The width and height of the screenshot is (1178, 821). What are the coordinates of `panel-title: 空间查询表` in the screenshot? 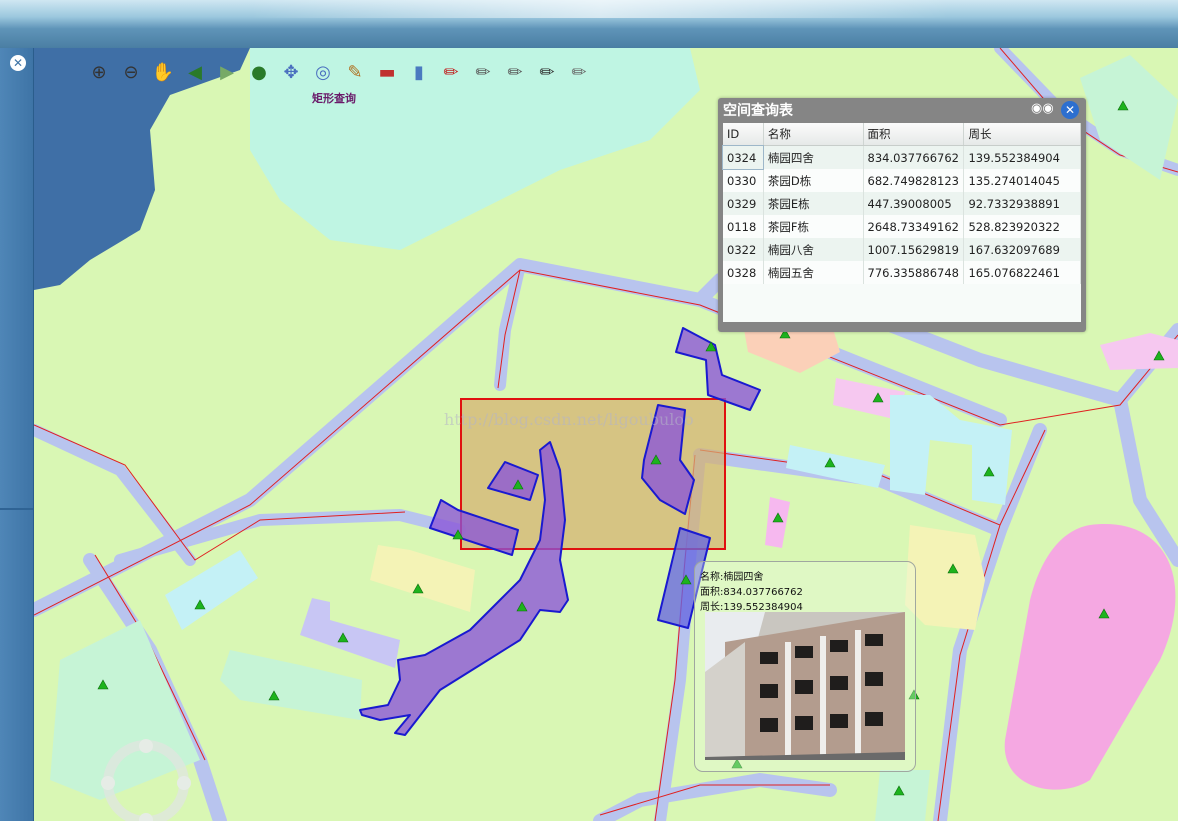 It's located at (758, 111).